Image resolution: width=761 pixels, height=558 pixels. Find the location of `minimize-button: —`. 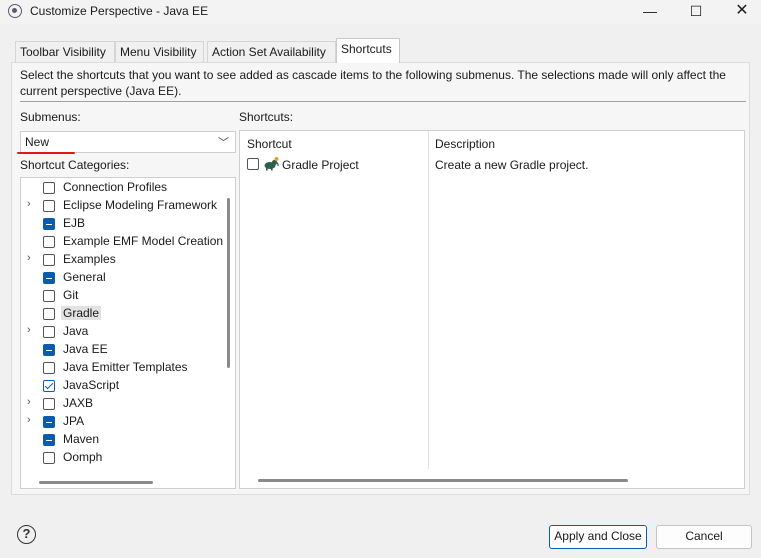

minimize-button: — is located at coordinates (650, 12).